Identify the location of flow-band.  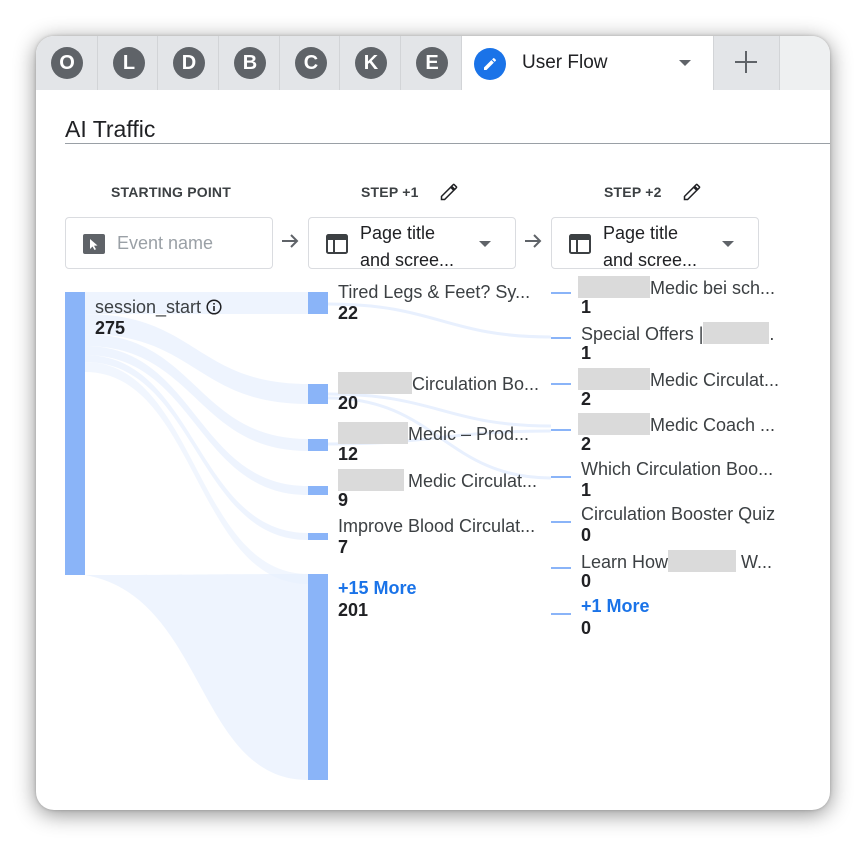
(196, 677).